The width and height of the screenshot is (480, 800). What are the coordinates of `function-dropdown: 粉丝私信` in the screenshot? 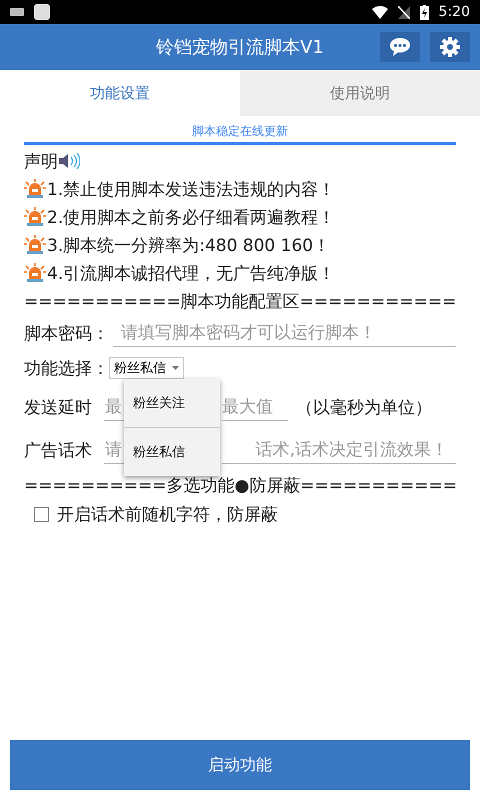 It's located at (146, 368).